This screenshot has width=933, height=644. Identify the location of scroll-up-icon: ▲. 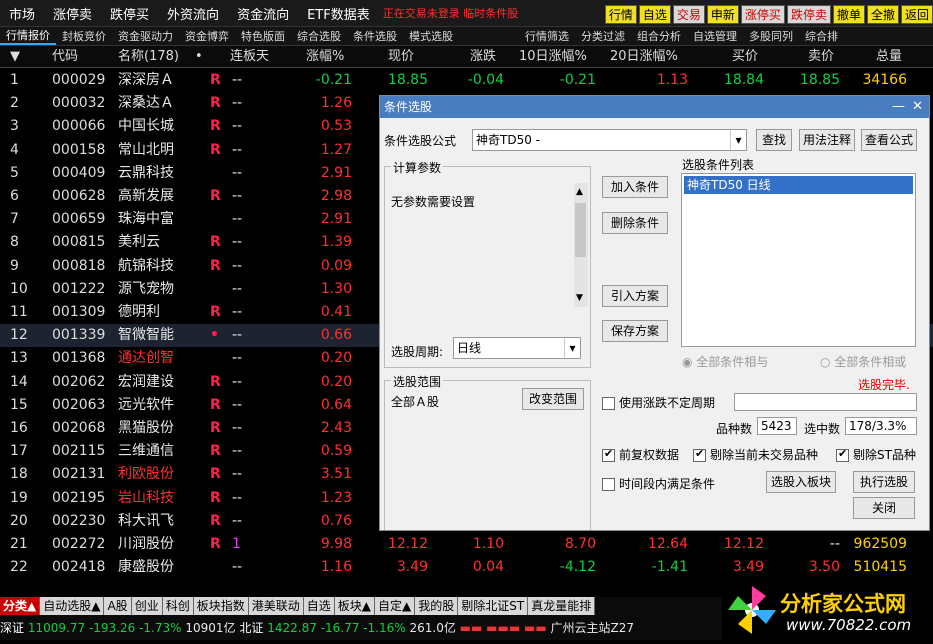
(579, 192).